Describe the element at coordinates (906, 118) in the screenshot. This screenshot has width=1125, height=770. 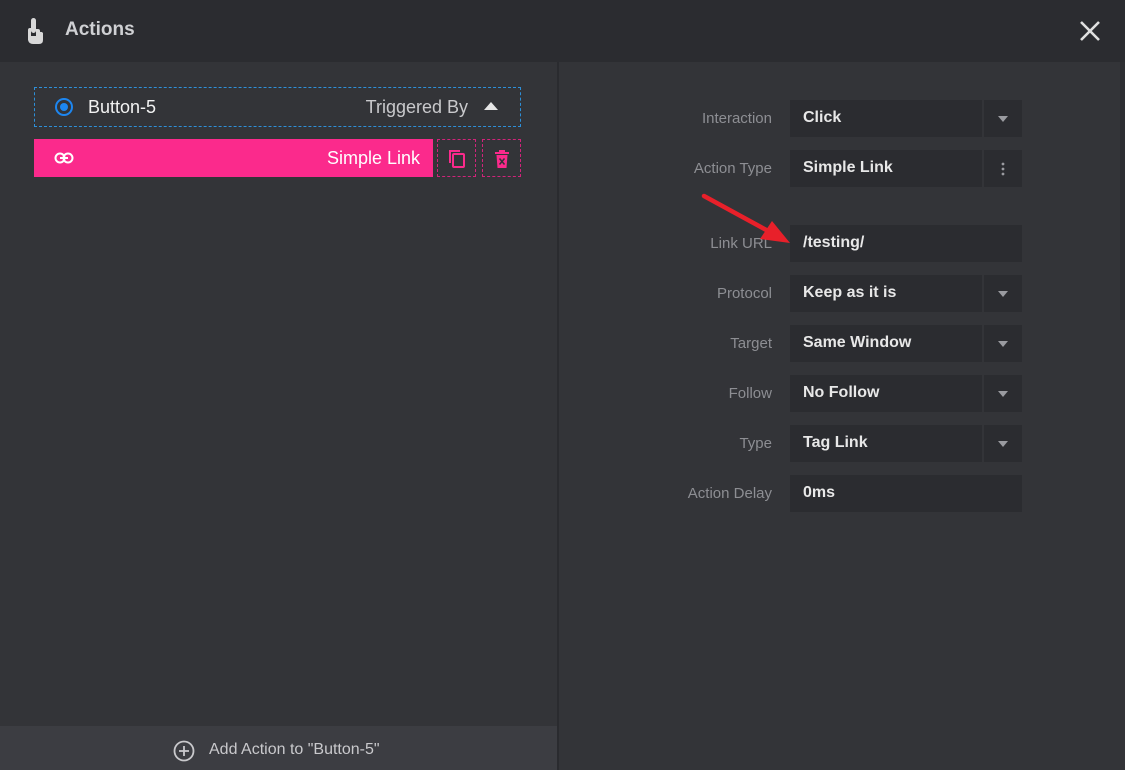
I see `interaction-select: Click` at that location.